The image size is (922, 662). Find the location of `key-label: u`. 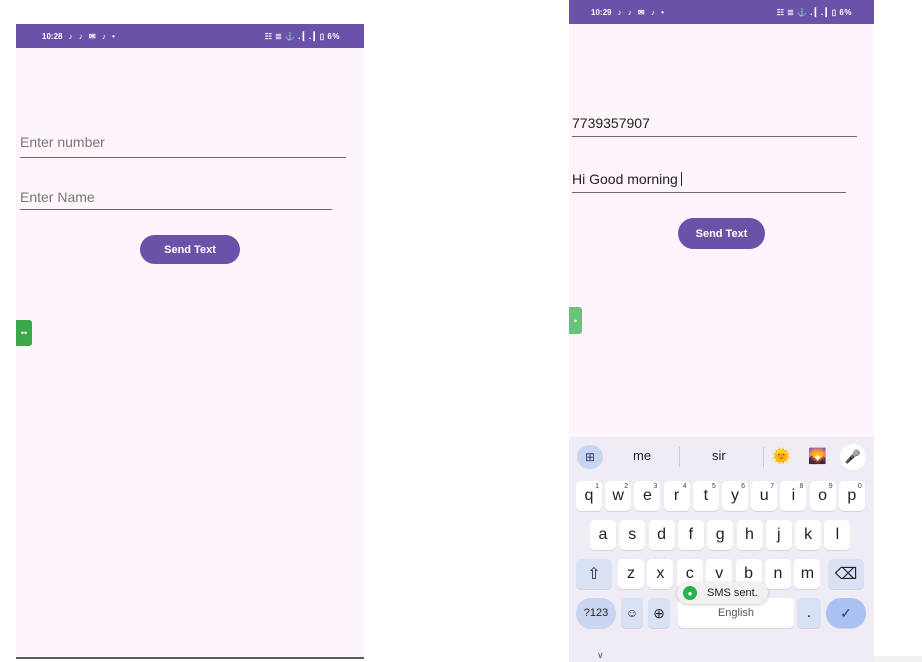

key-label: u is located at coordinates (764, 495).